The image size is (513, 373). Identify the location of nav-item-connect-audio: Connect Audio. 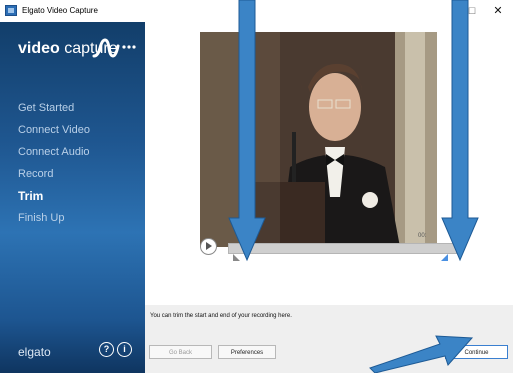
(54, 152).